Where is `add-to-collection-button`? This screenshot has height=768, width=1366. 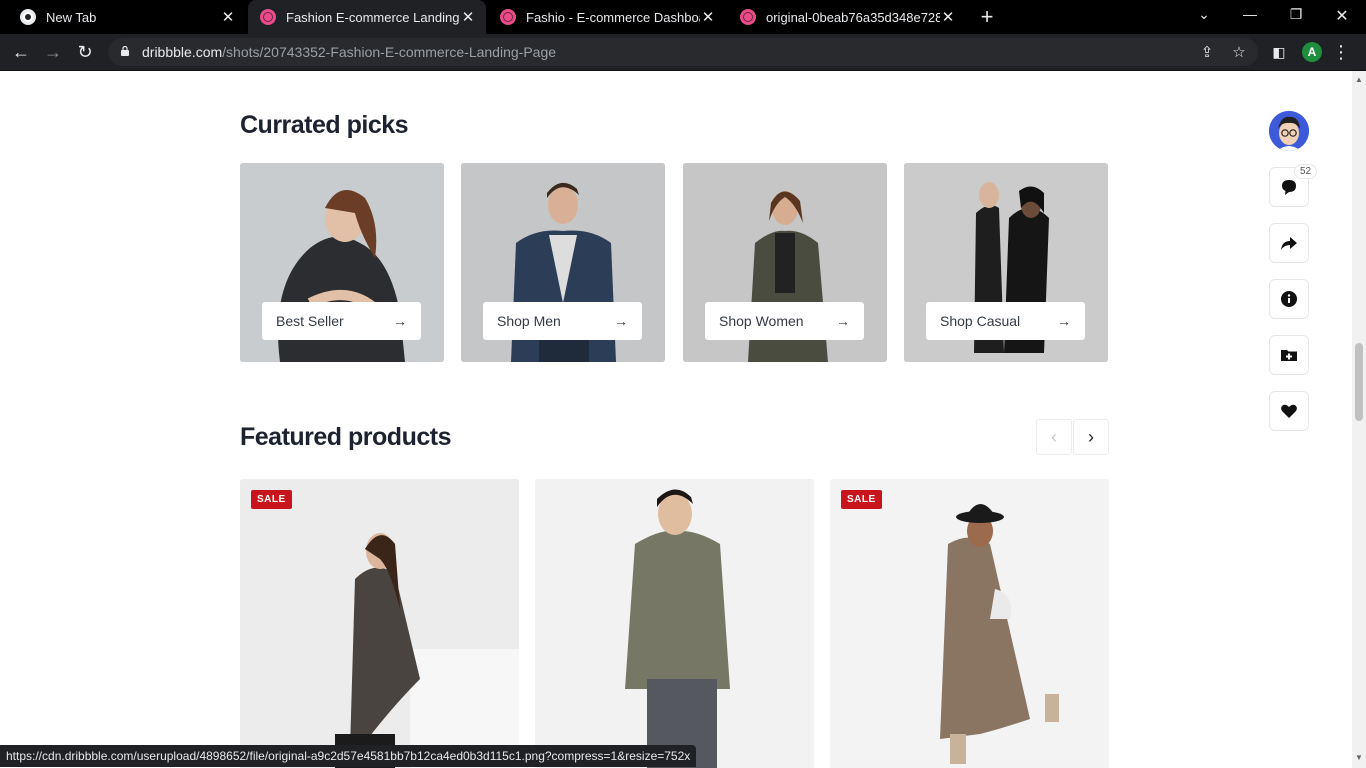 add-to-collection-button is located at coordinates (1289, 355).